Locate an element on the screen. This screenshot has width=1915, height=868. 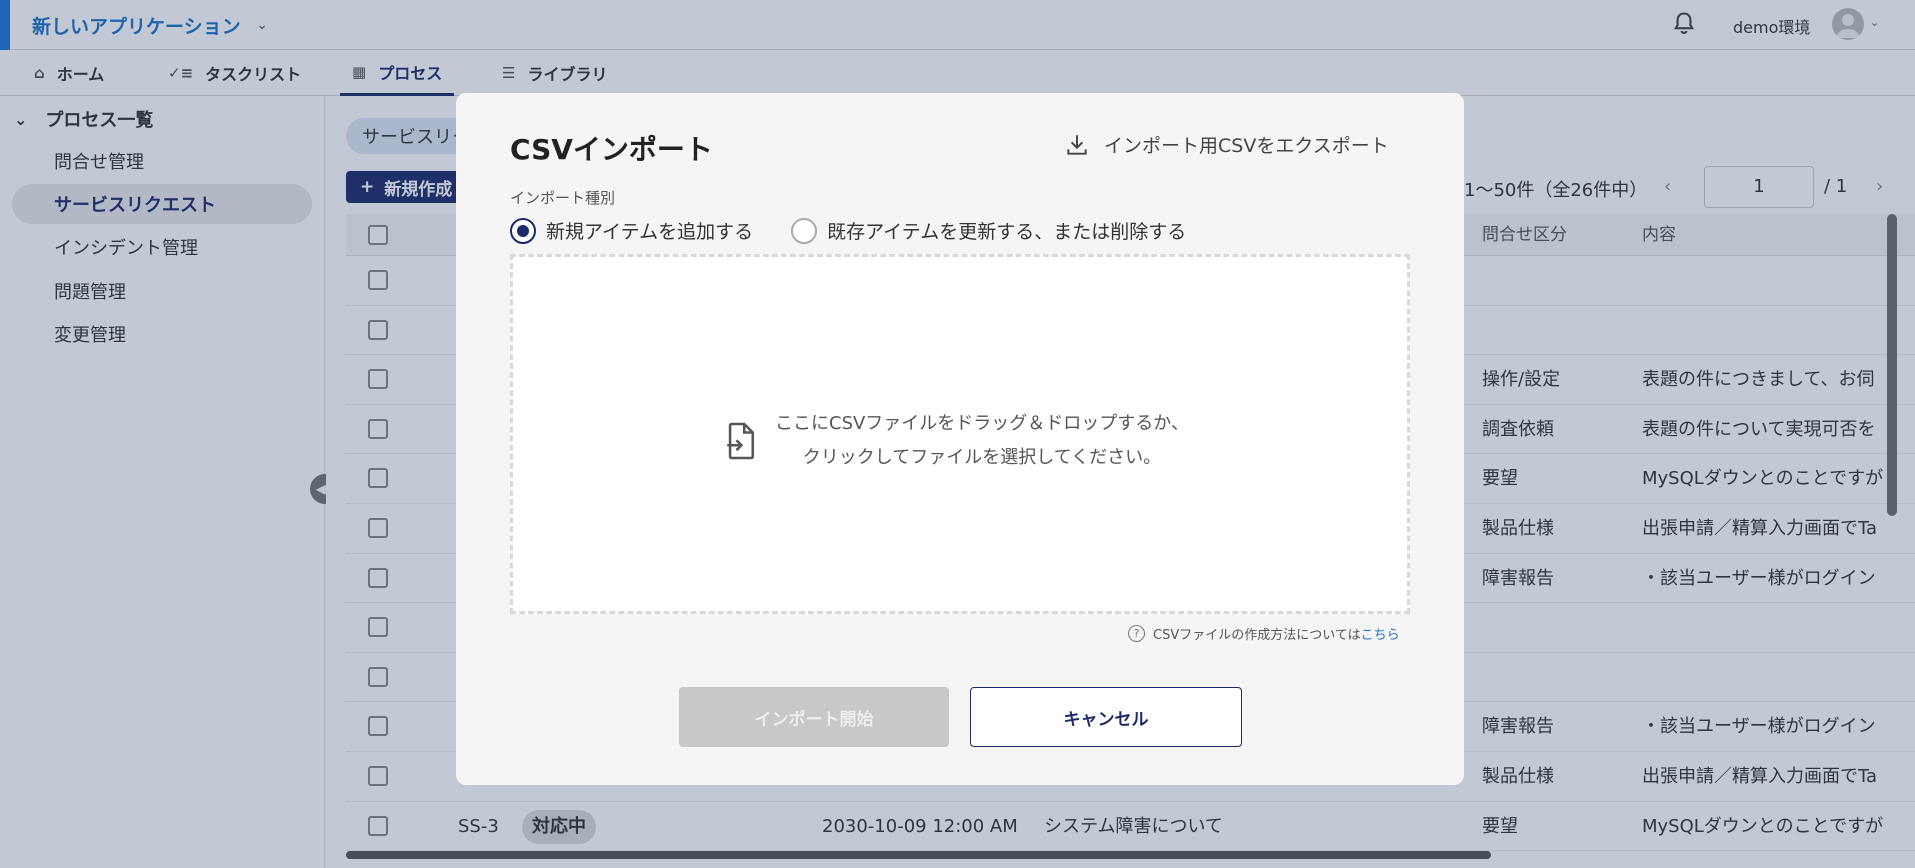
export-csv-label: インポート用CSVをエクスポート is located at coordinates (1246, 146).